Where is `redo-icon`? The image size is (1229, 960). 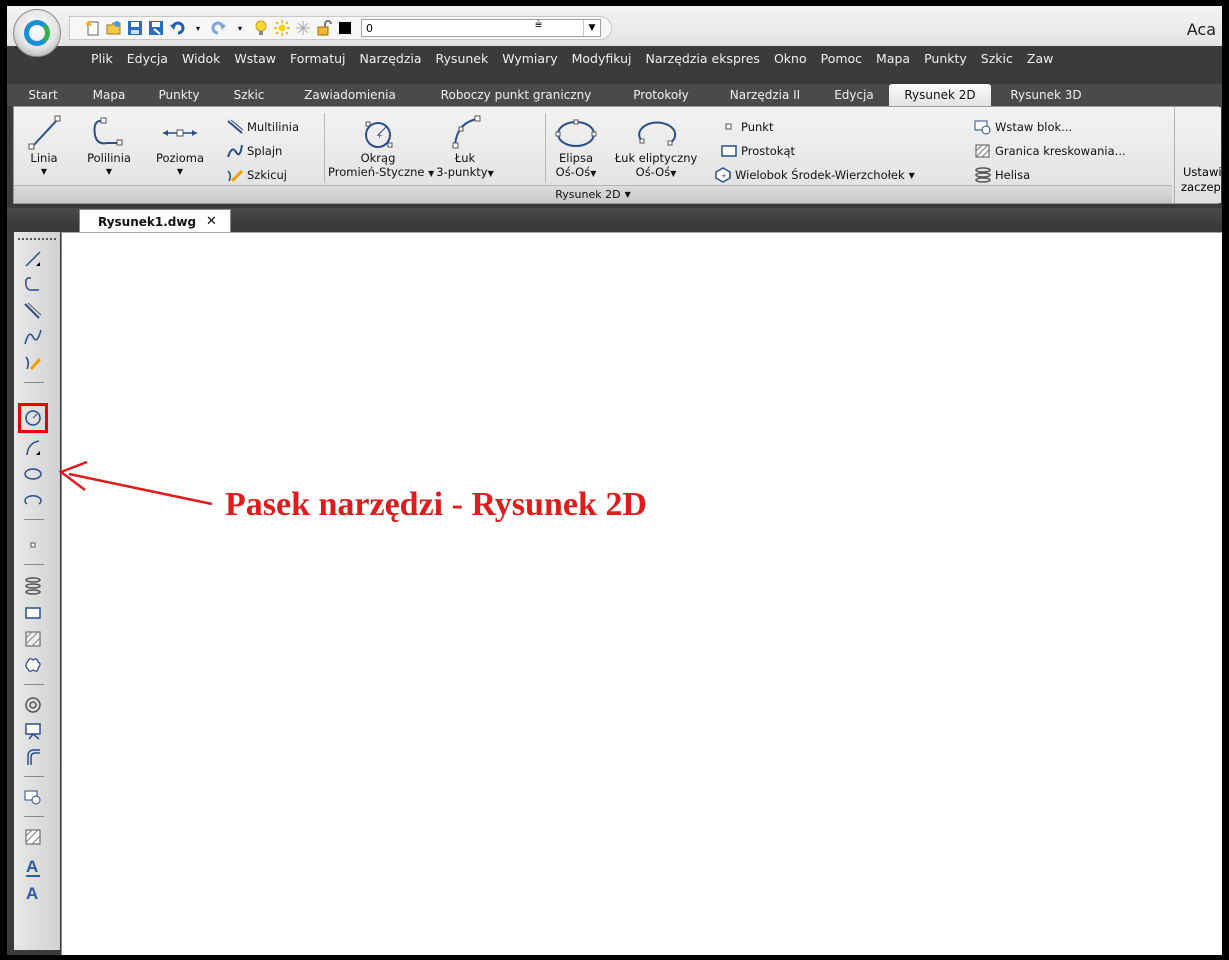
redo-icon is located at coordinates (219, 28).